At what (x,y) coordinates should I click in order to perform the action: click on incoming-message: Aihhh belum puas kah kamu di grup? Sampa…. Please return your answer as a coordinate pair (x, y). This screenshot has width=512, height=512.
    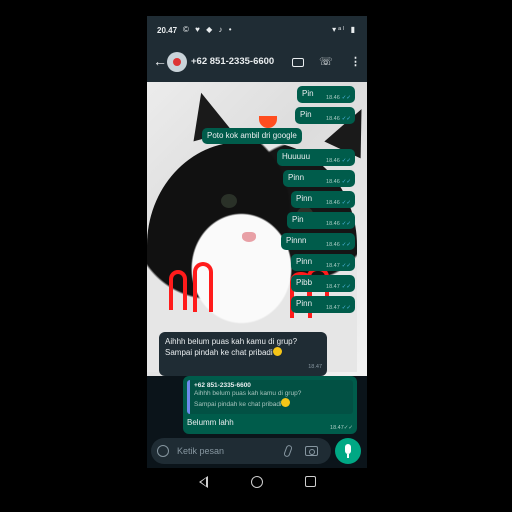
    Looking at the image, I should click on (243, 354).